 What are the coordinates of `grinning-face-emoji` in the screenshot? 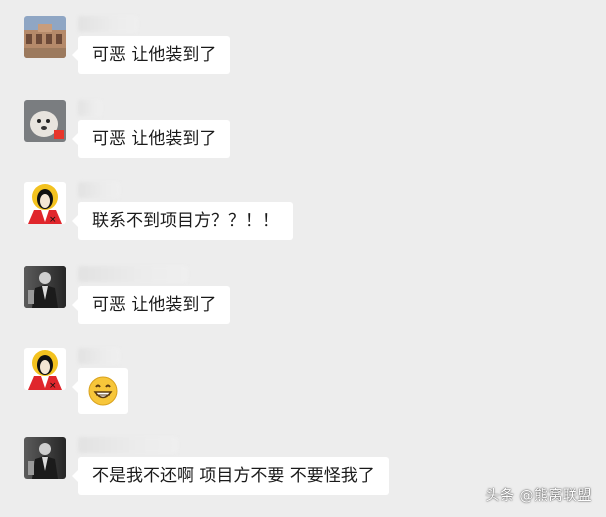 It's located at (103, 398).